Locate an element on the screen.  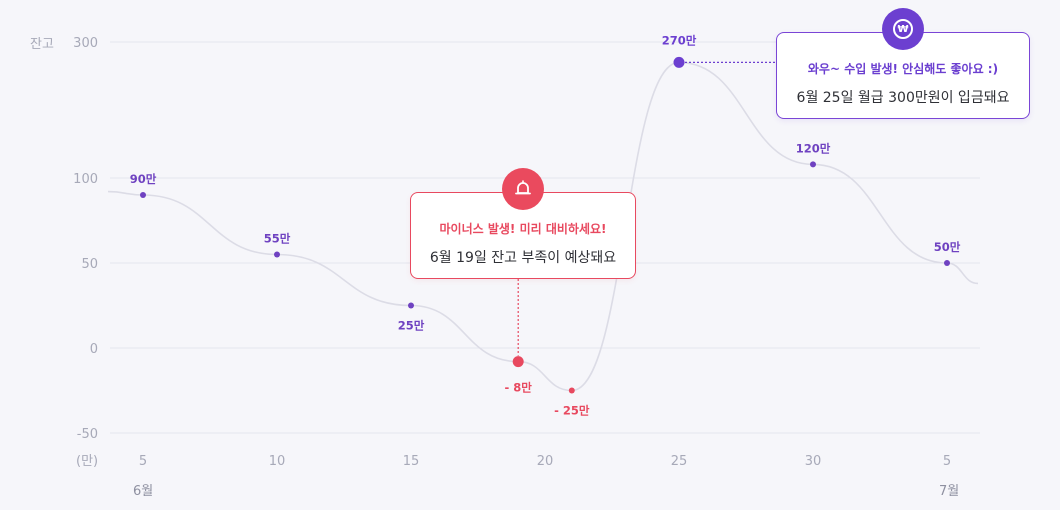
data-label: 55만 is located at coordinates (277, 239).